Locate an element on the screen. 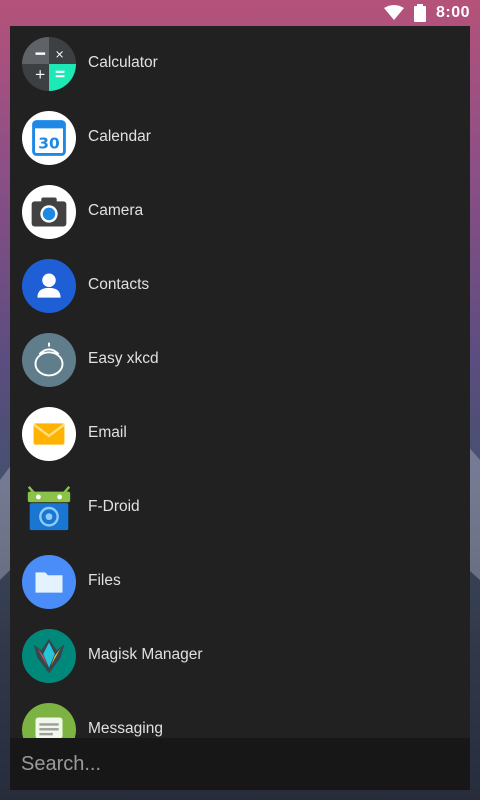 The image size is (480, 800). status-bar: 8:00 is located at coordinates (240, 13).